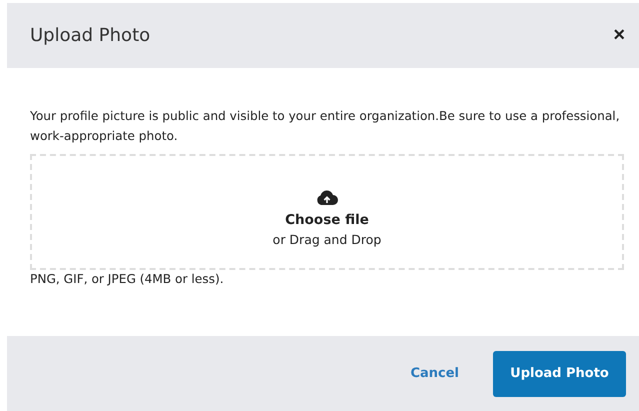 This screenshot has width=639, height=411. Describe the element at coordinates (327, 239) in the screenshot. I see `drag-drop-hint: or Drag and Drop` at that location.